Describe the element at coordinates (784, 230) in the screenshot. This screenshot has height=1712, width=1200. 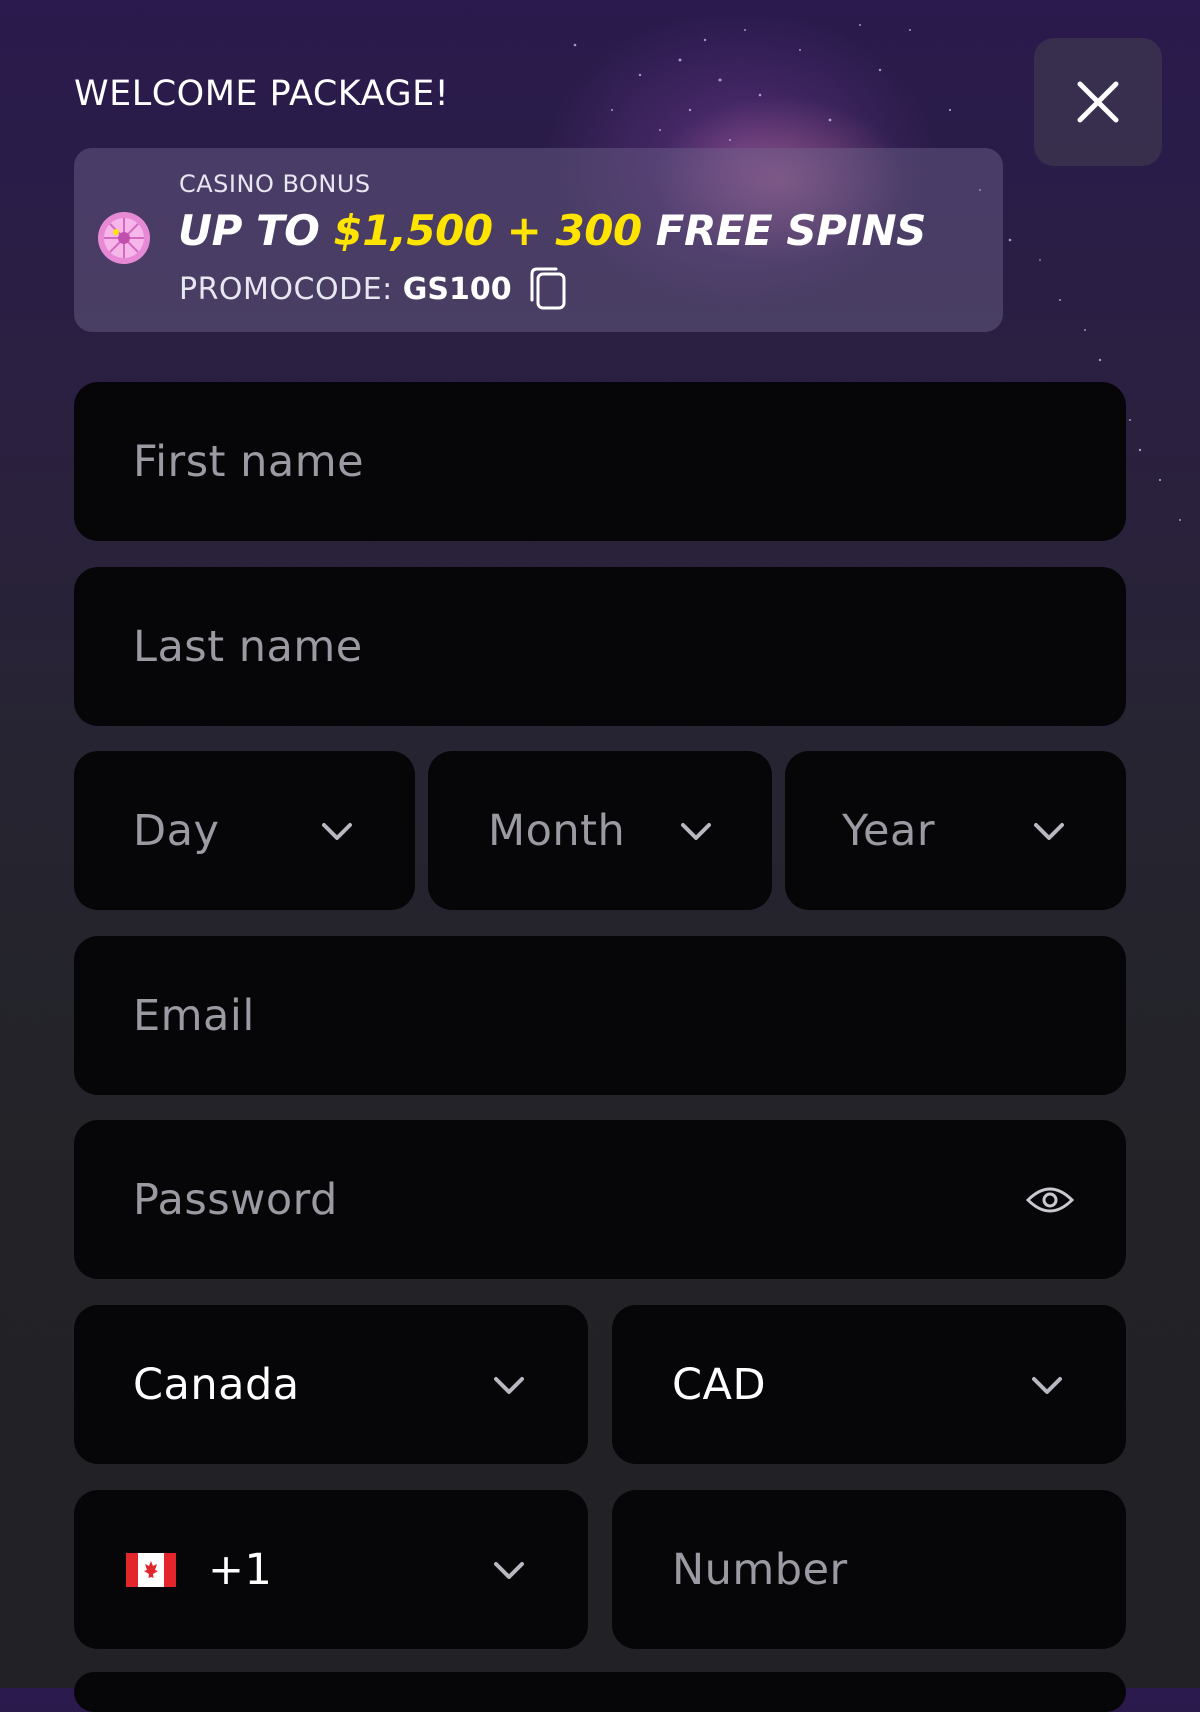
I see `bonus-headline-suffix: FREE SPINS` at that location.